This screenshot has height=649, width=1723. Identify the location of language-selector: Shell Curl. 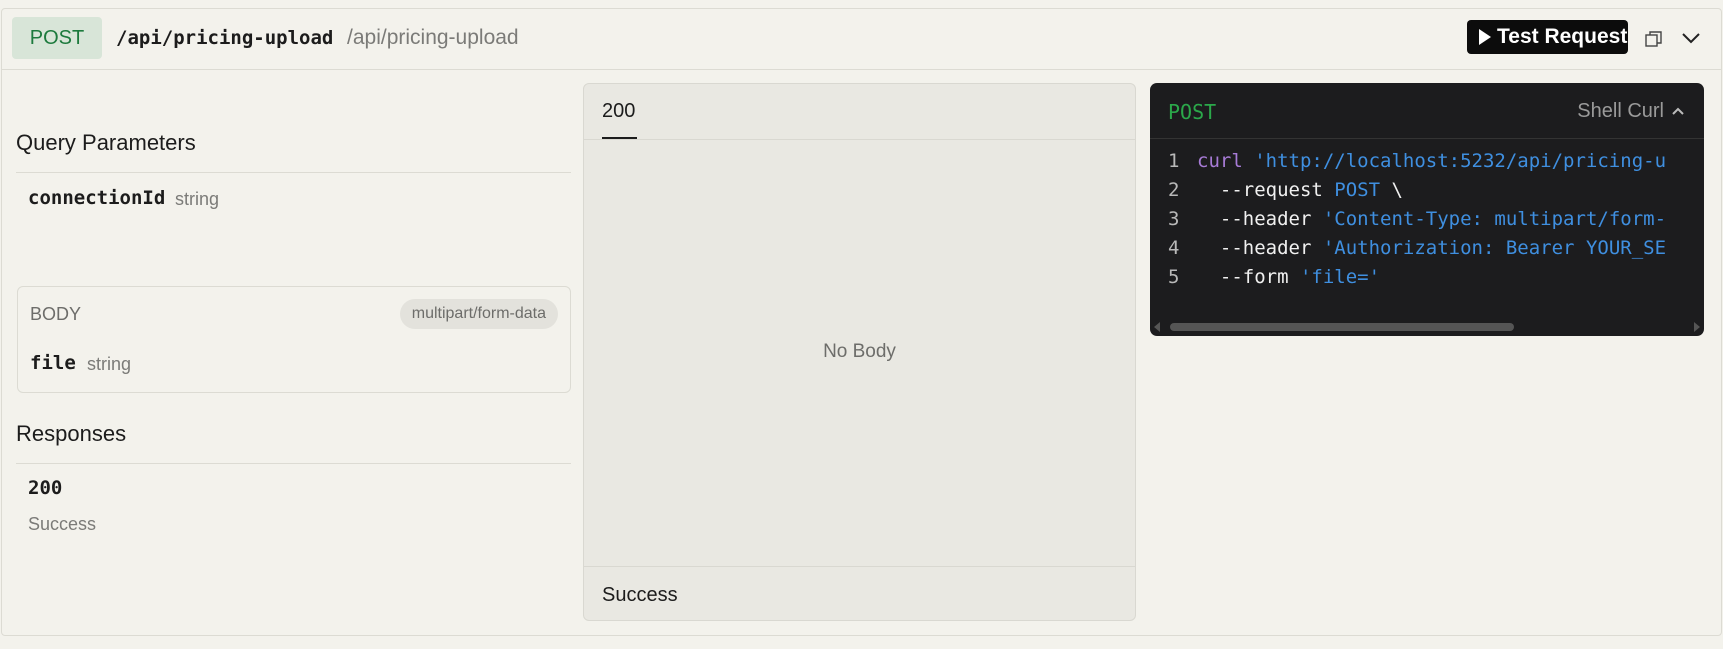
(1620, 111).